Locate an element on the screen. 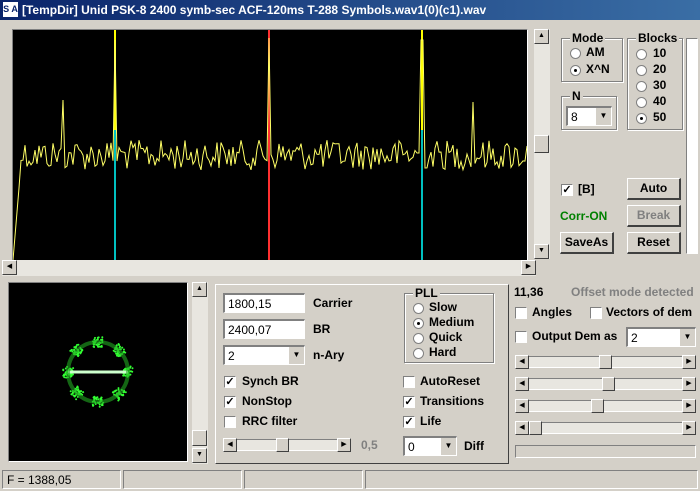 Image resolution: width=700 pixels, height=491 pixels. saveas-button: SaveAs is located at coordinates (587, 243).